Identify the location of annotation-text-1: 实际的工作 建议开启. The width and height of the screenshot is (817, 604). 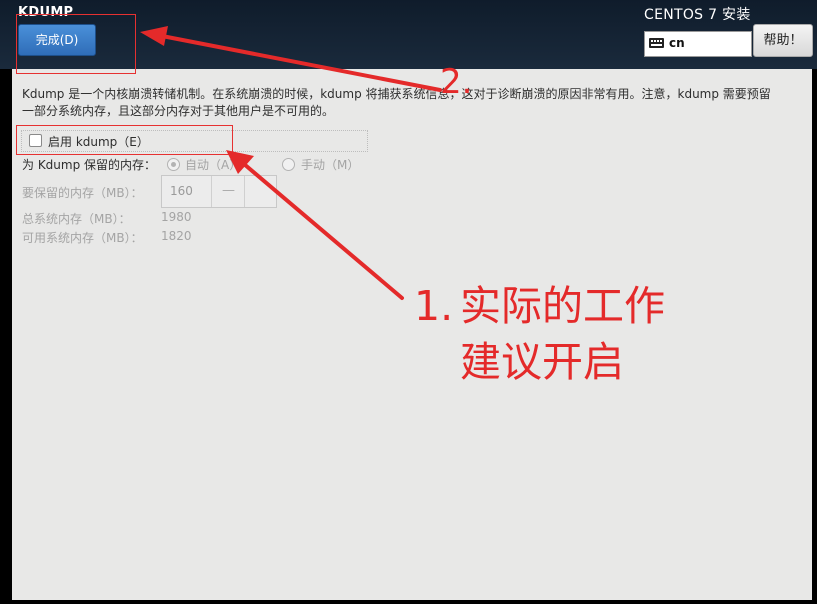
(562, 334).